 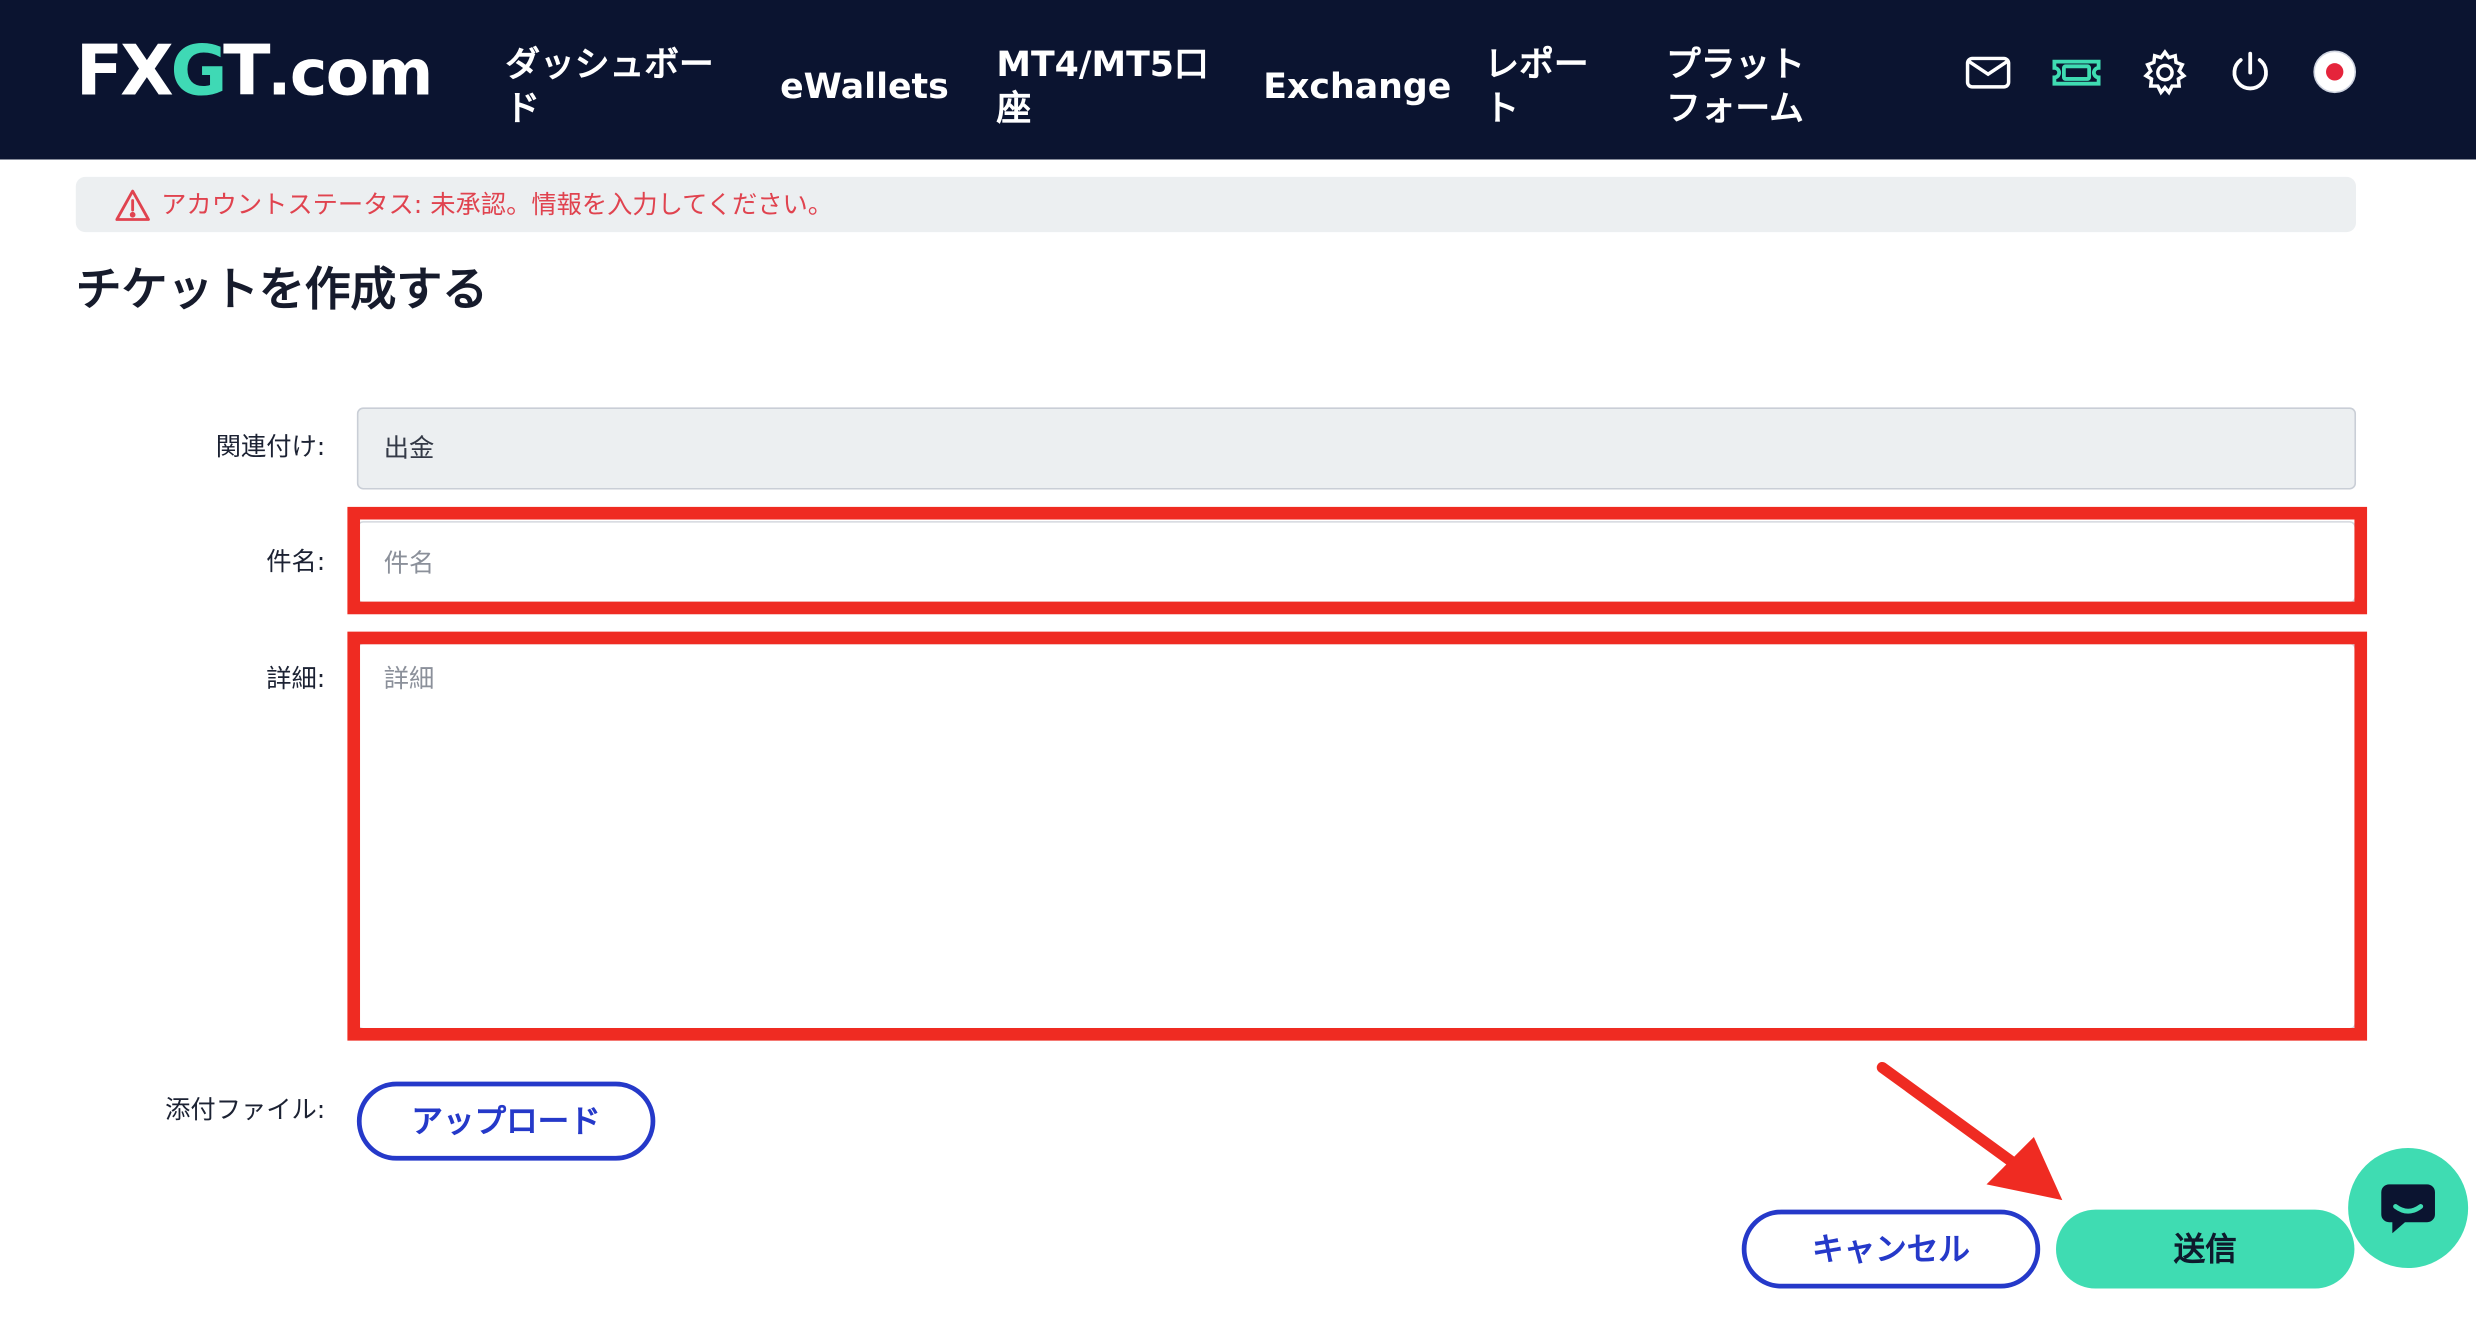 What do you see at coordinates (497, 204) in the screenshot?
I see `alert-text: アカウントステータス: 未承認。情報を入力してください。` at bounding box center [497, 204].